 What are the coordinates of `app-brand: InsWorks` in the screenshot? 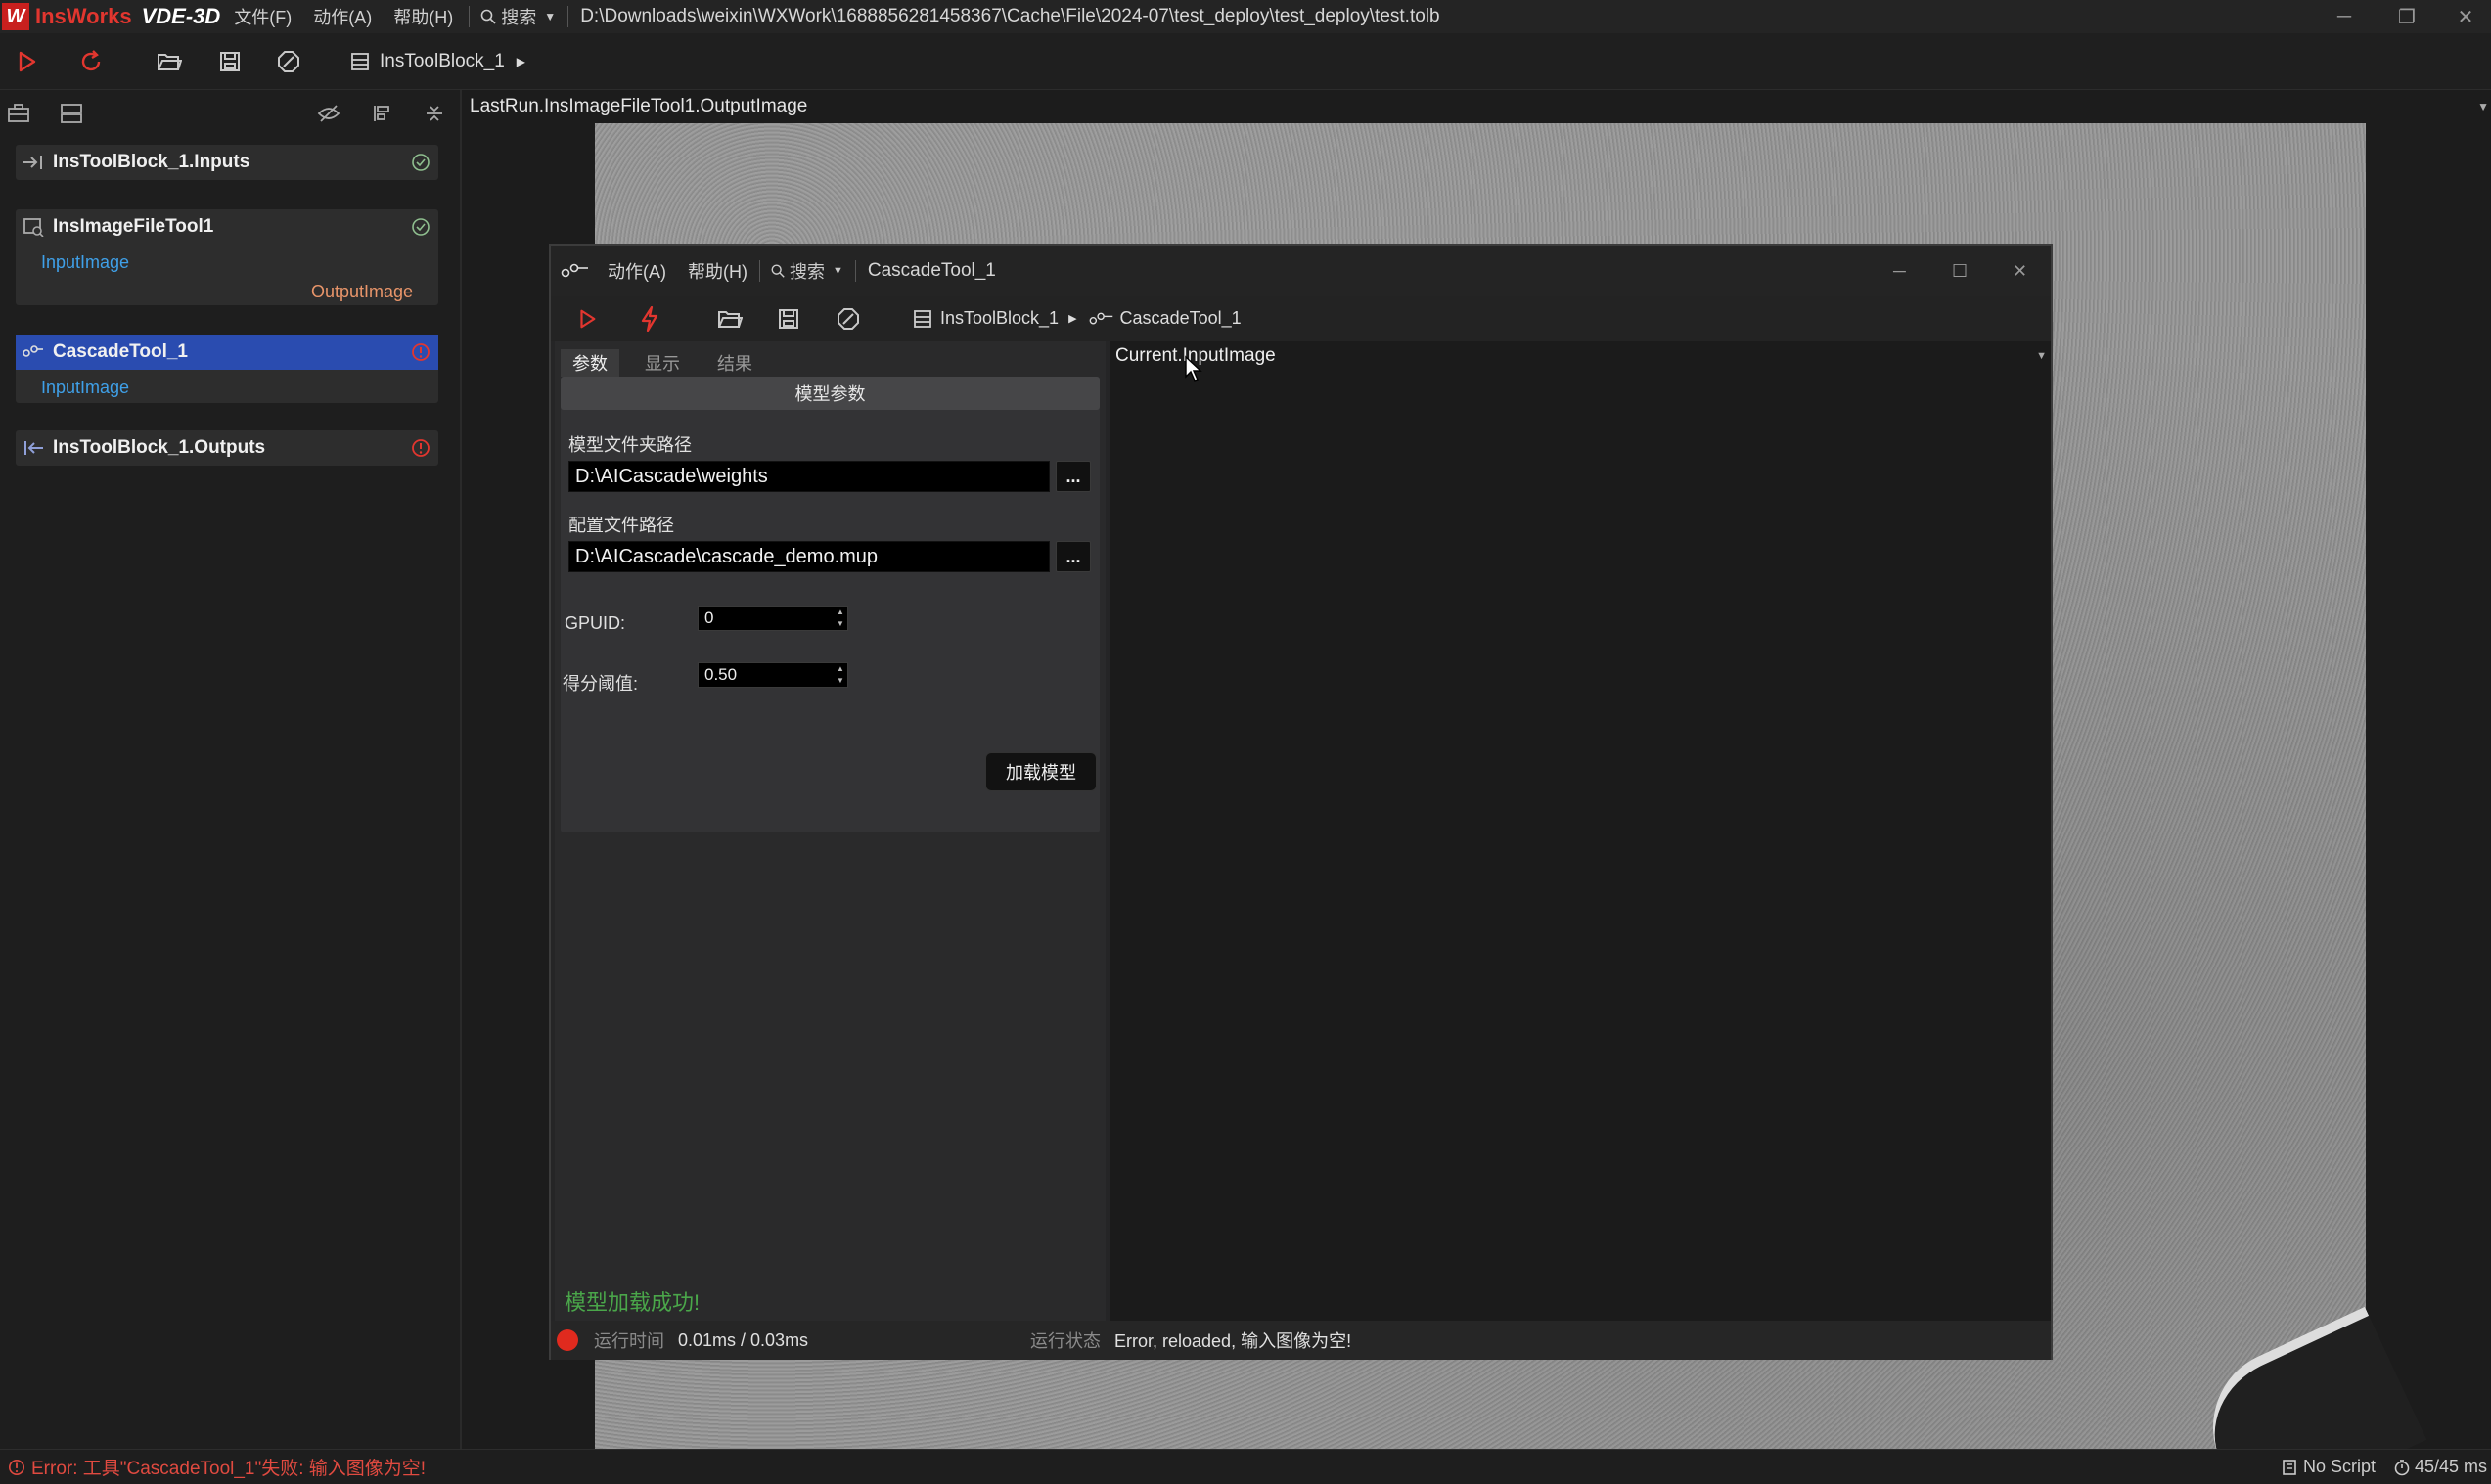 It's located at (83, 16).